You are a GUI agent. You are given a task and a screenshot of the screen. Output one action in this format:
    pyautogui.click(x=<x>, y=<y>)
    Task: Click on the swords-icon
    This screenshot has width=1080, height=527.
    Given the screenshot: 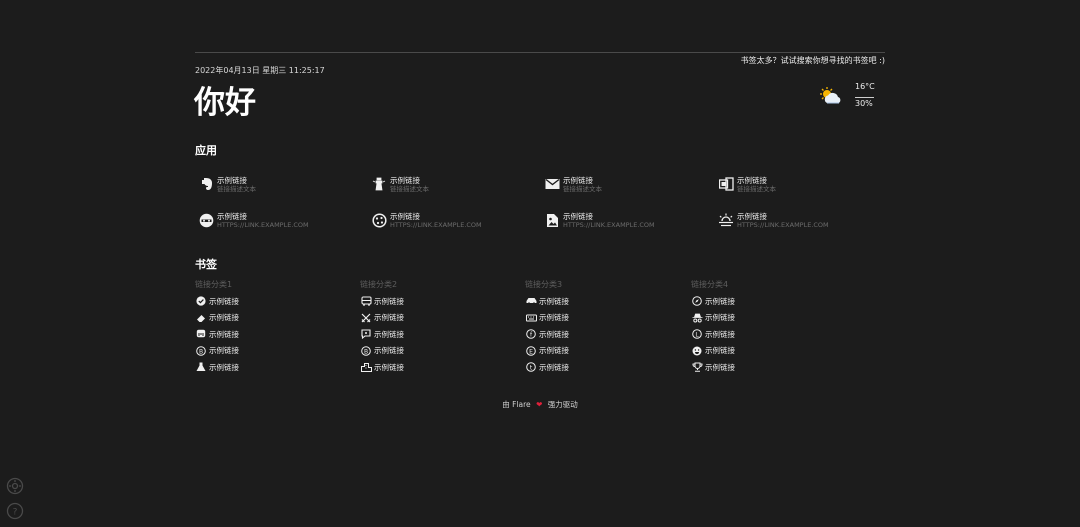 What is the action you would take?
    pyautogui.click(x=366, y=318)
    